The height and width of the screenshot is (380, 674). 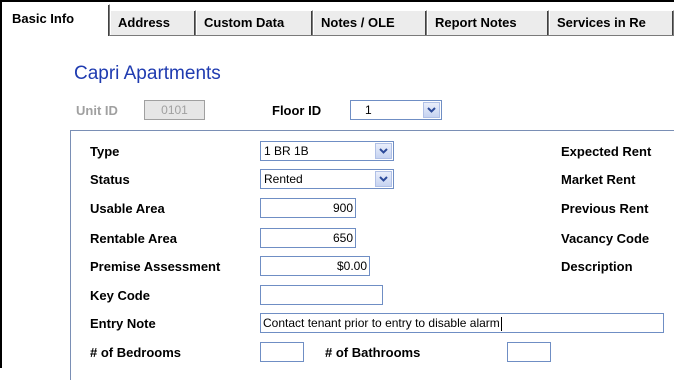 I want to click on tab-basic-info: Basic Info, so click(x=57, y=20).